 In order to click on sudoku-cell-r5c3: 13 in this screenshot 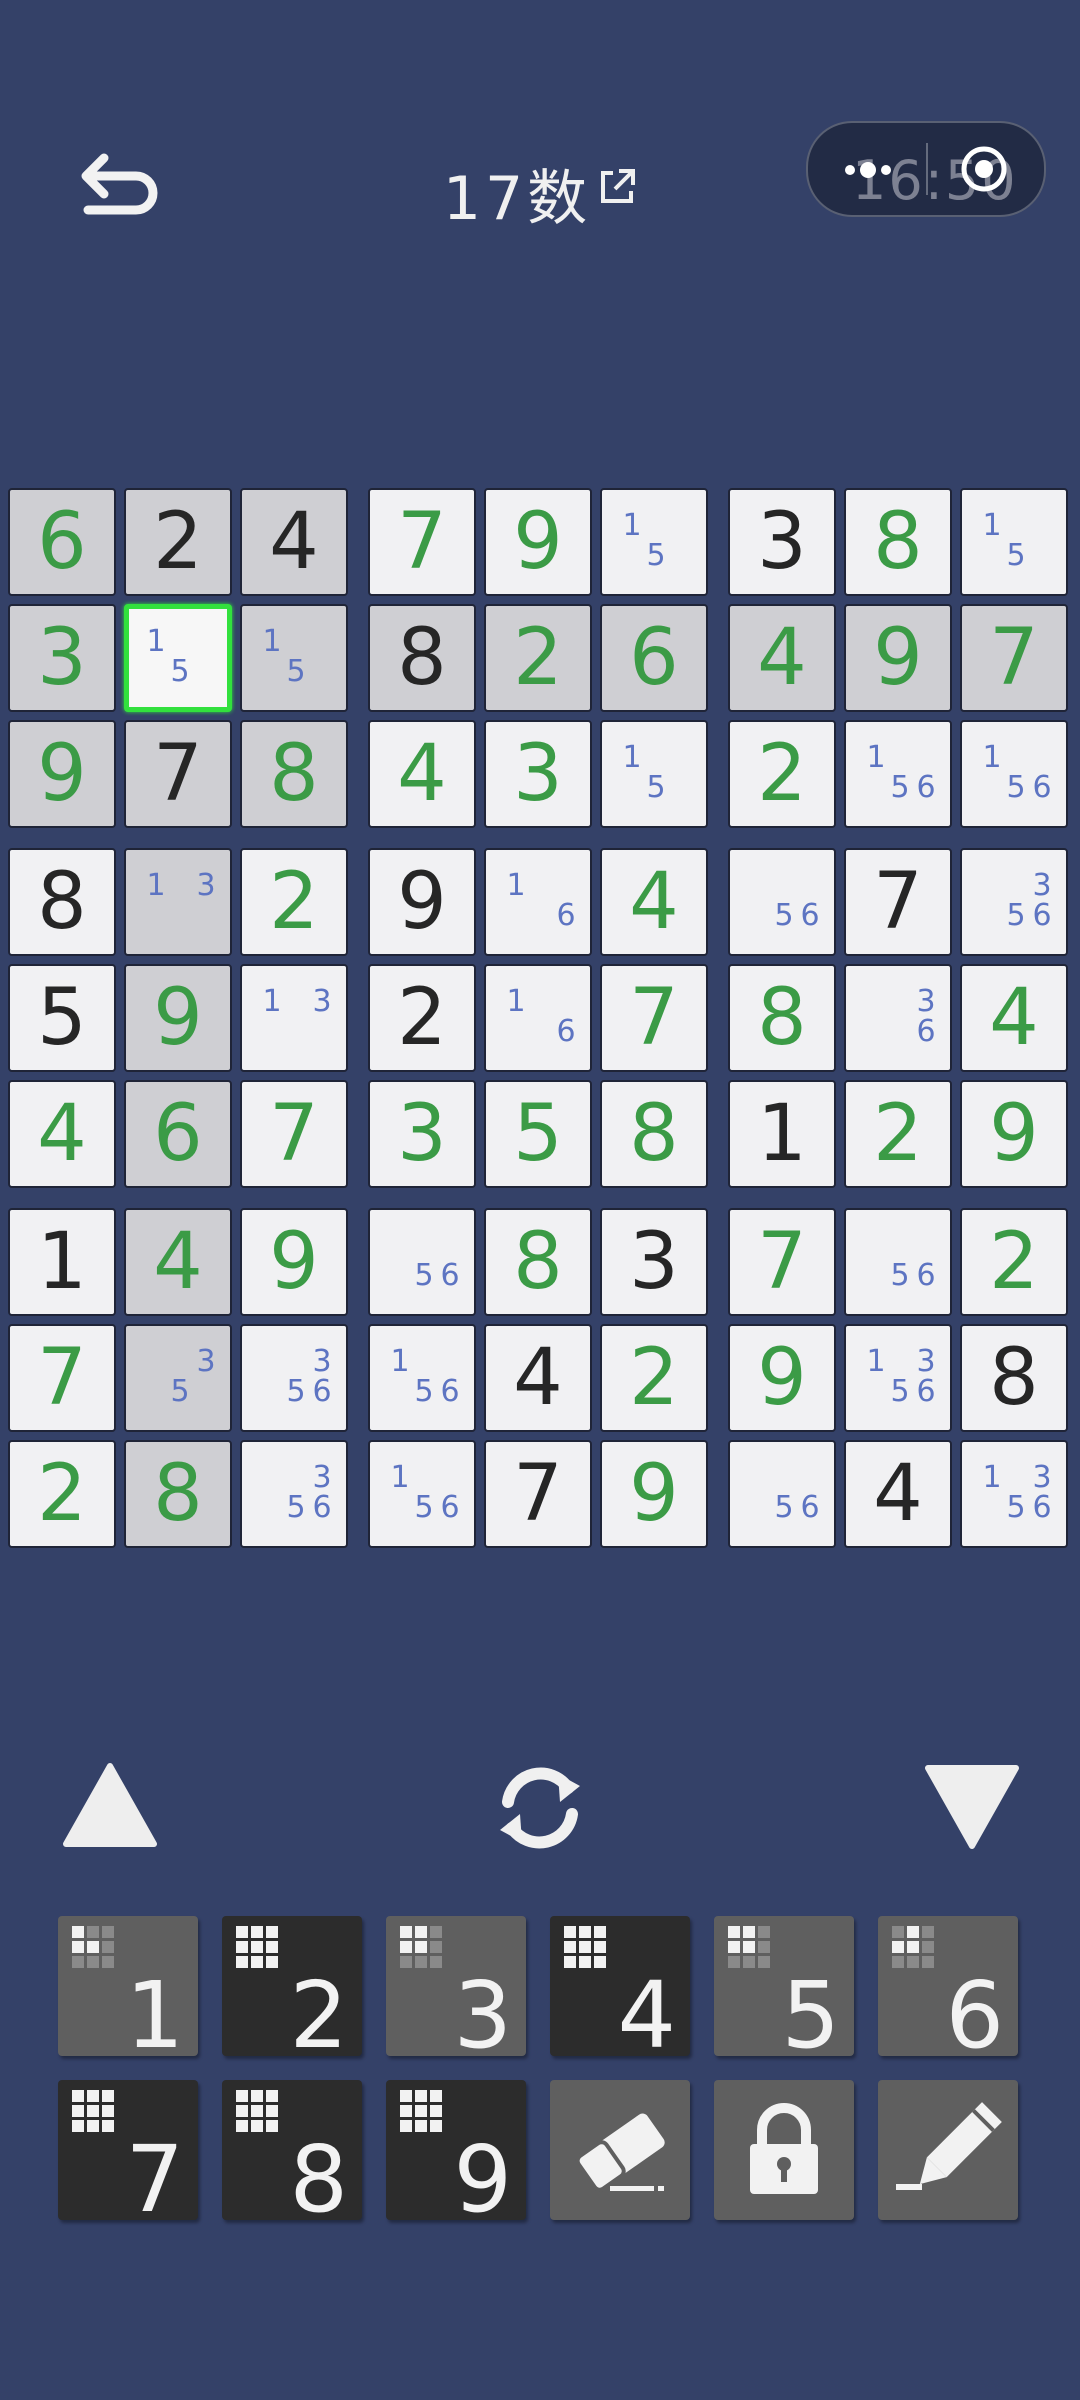, I will do `click(294, 1018)`.